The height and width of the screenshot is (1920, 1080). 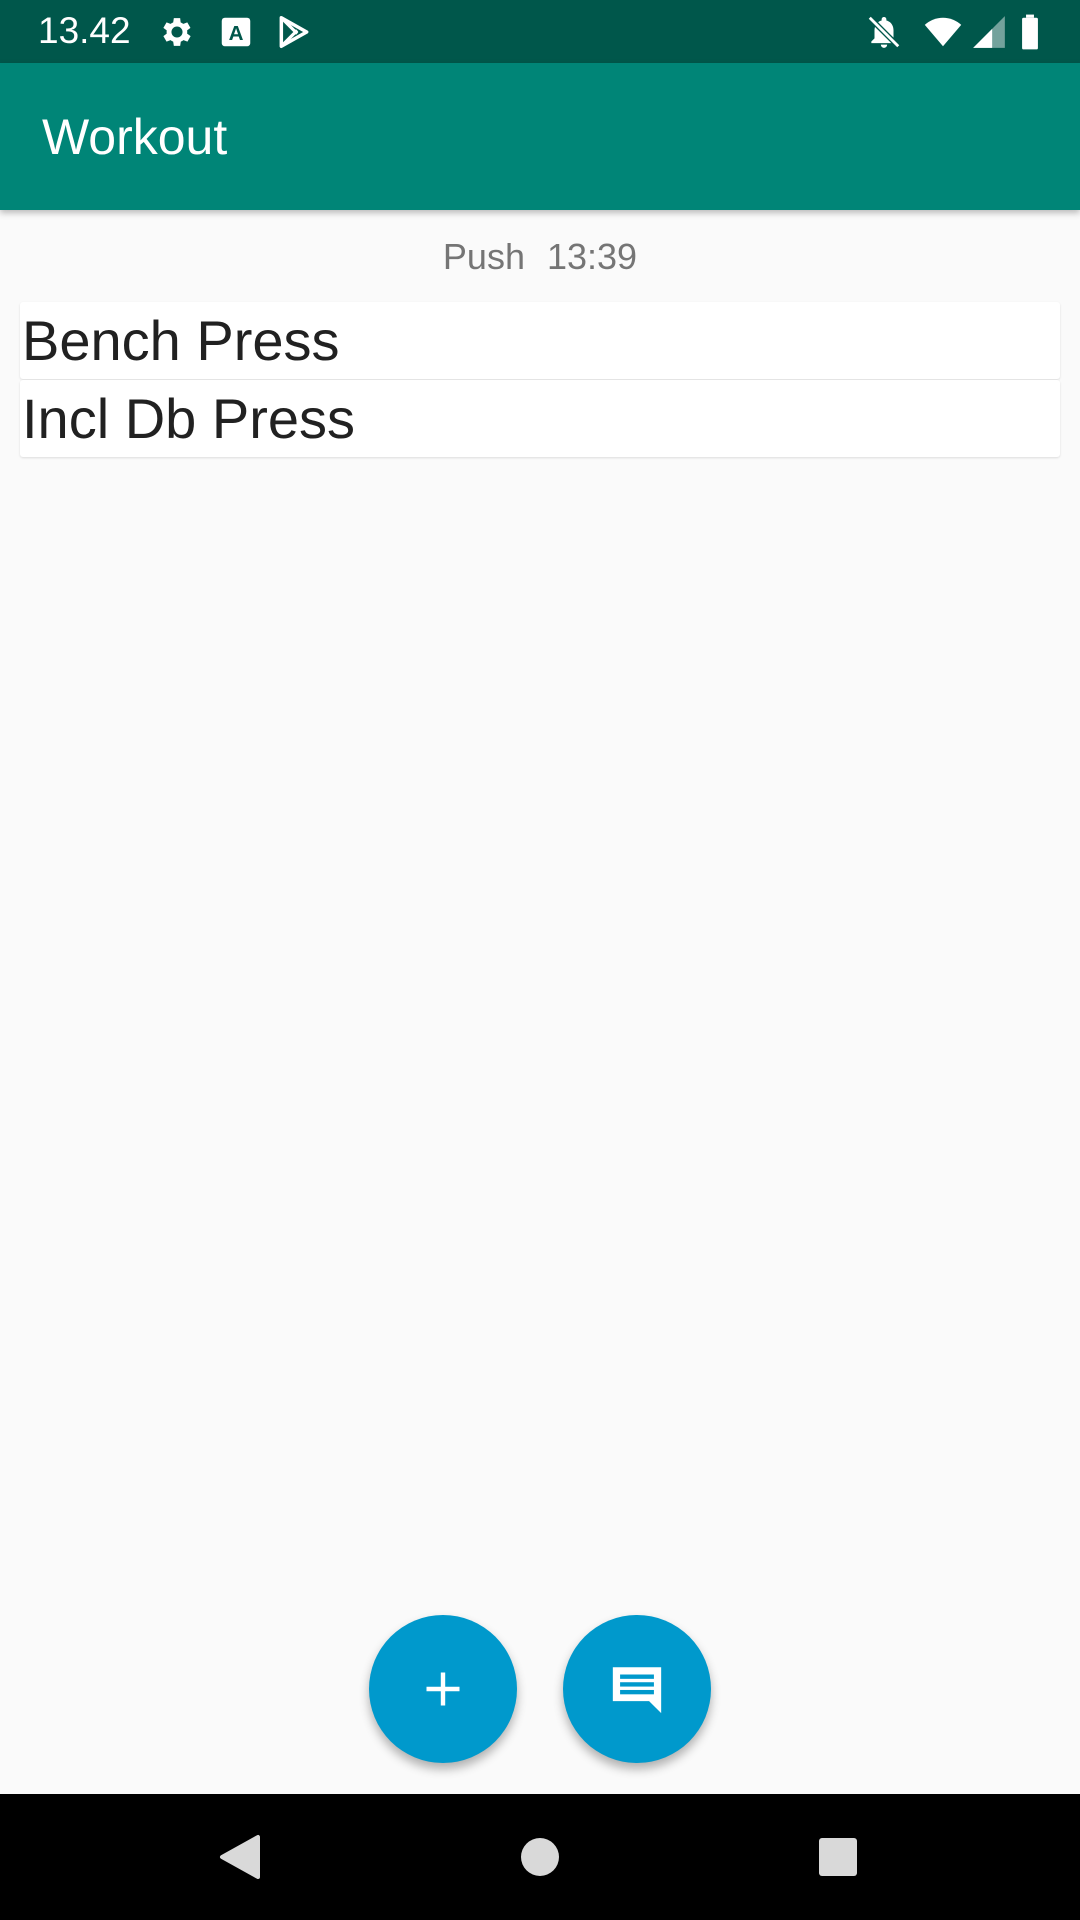 I want to click on home-icon, so click(x=540, y=1857).